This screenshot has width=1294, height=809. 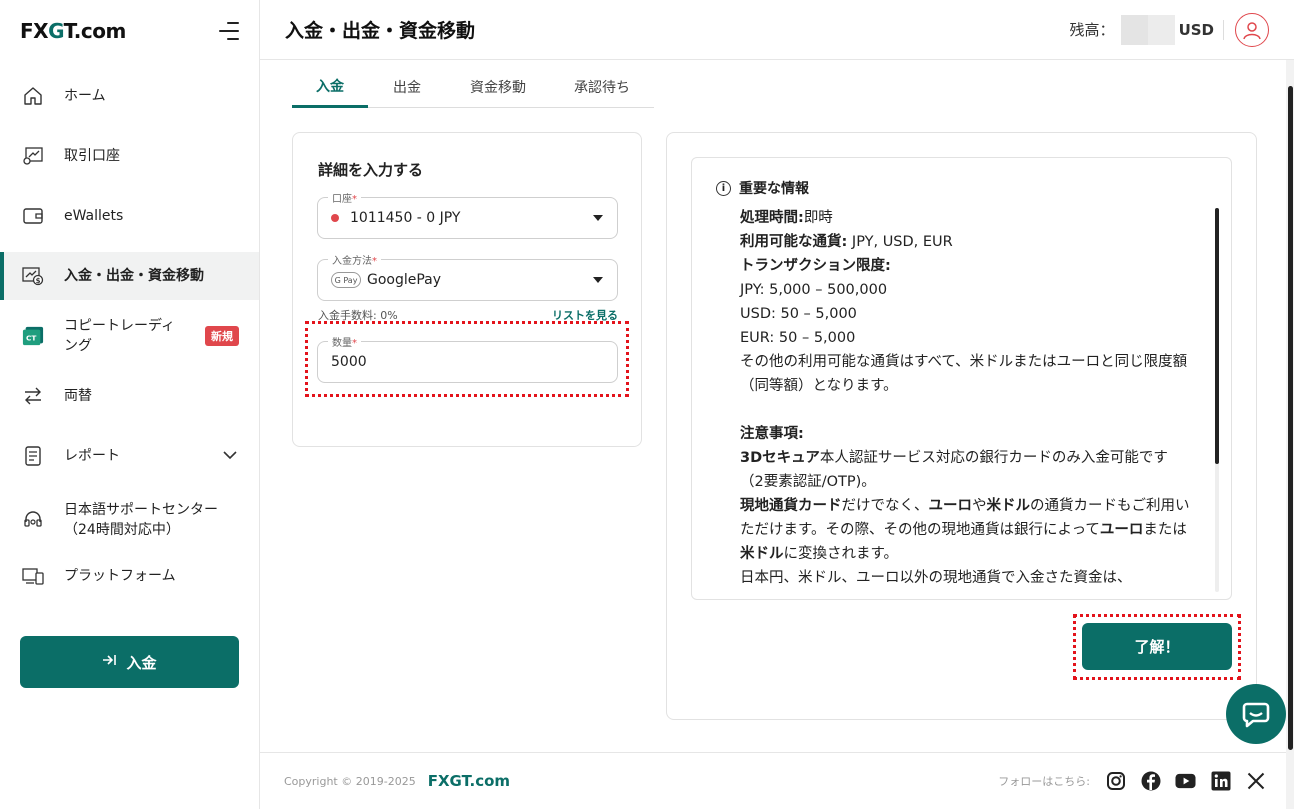 I want to click on copy-trading-icon: CT, so click(x=33, y=336).